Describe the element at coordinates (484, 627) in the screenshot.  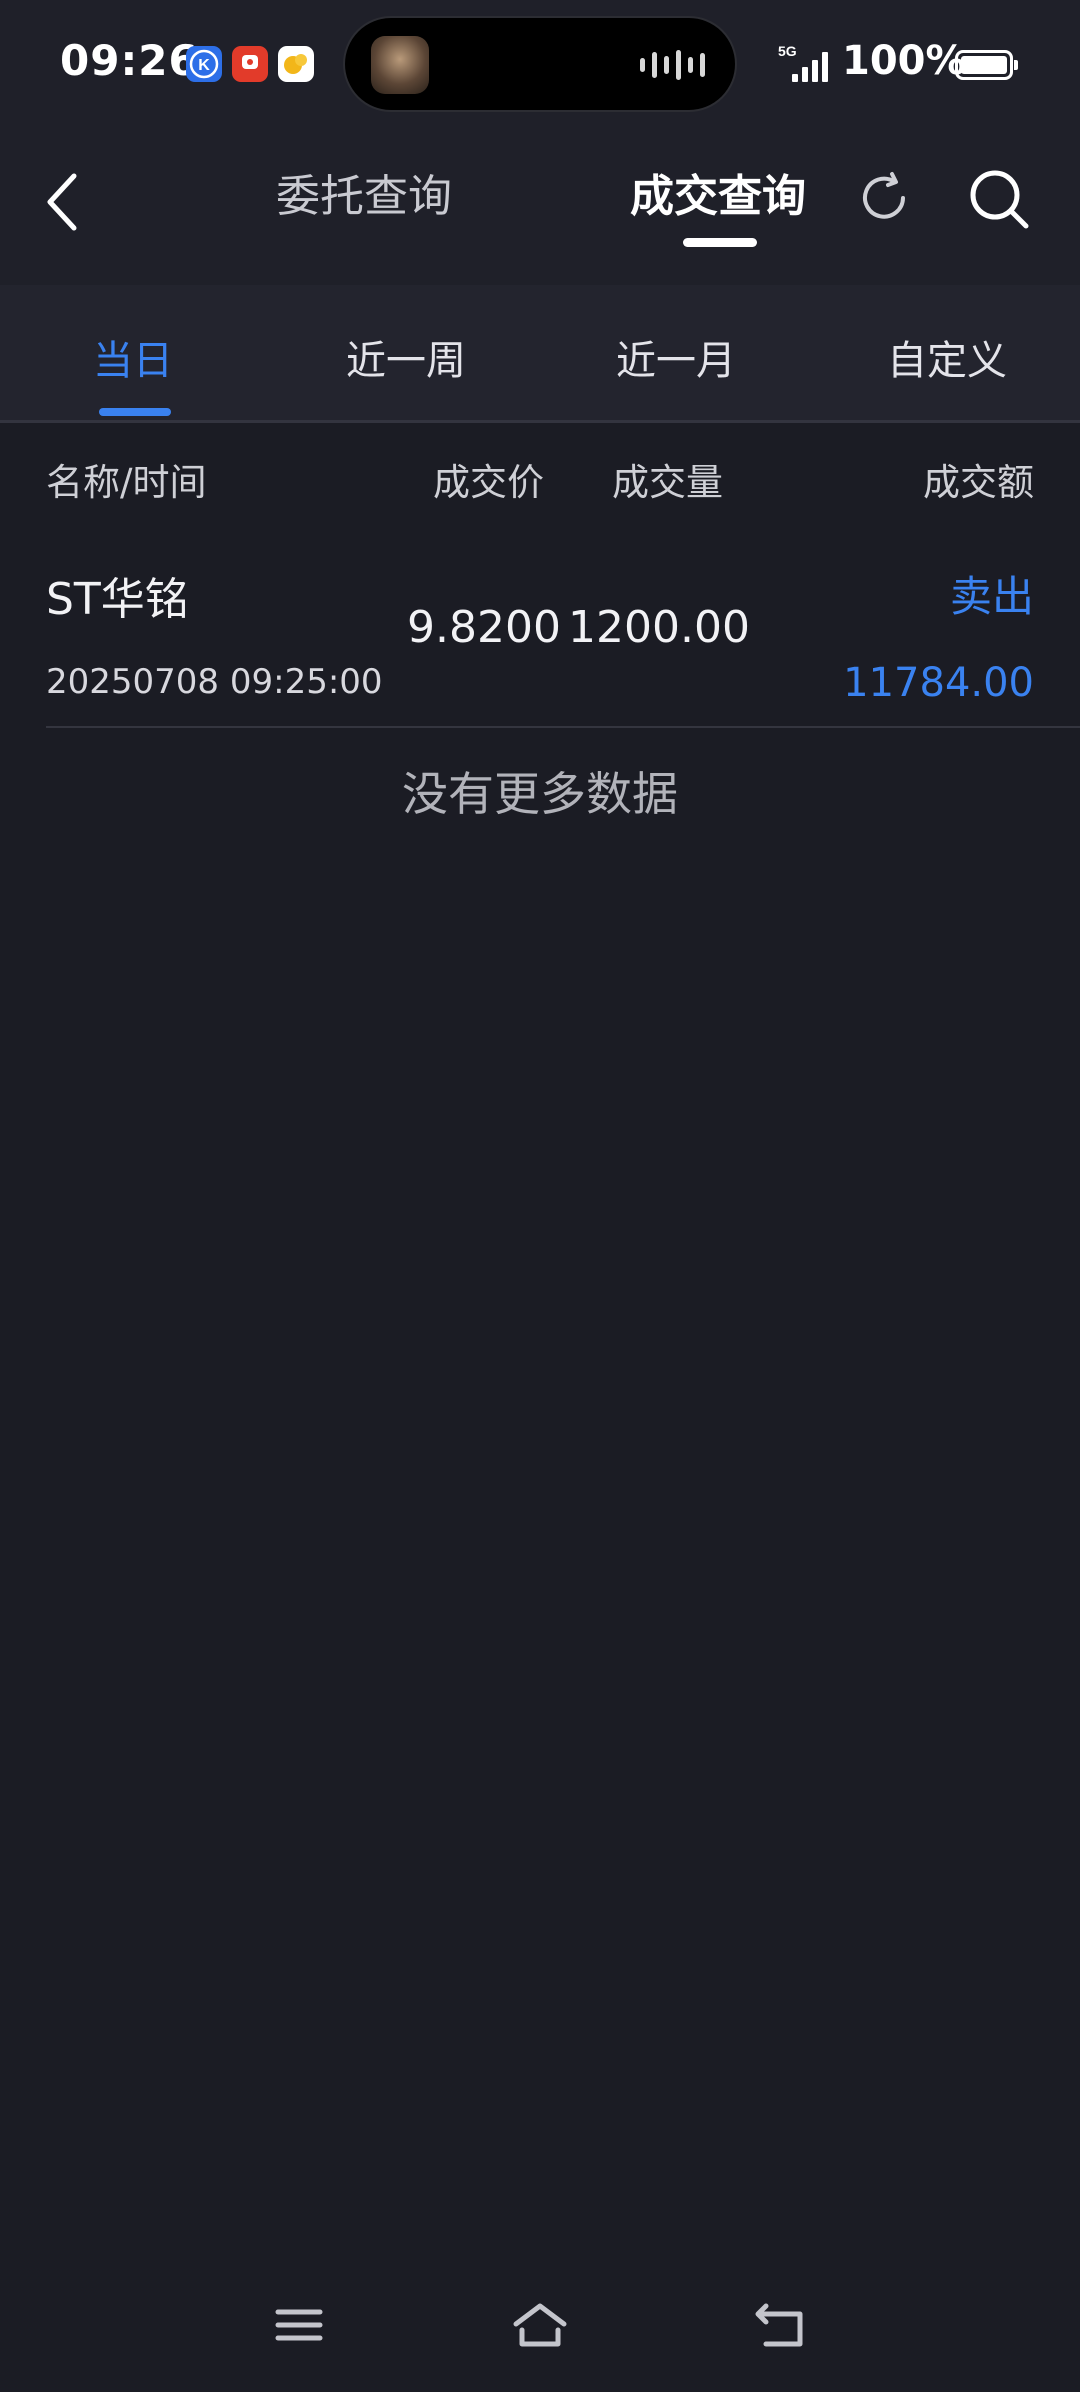
I see `trade-price: 9.8200` at that location.